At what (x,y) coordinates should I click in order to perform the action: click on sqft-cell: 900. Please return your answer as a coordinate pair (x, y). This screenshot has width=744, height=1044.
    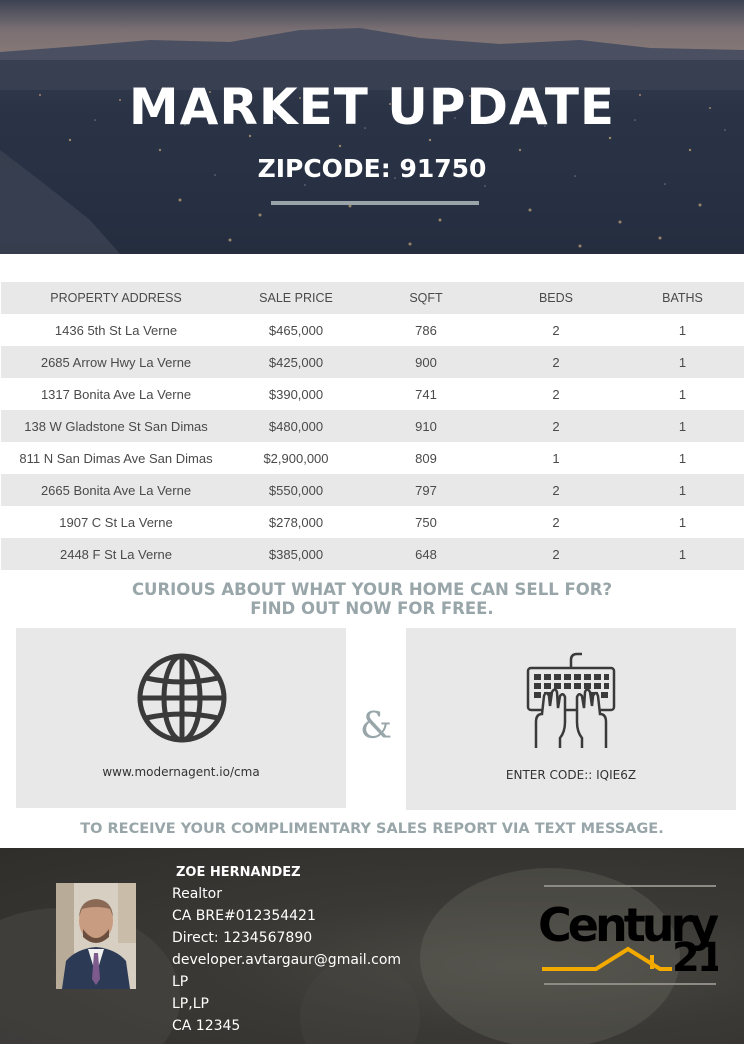
    Looking at the image, I should click on (426, 362).